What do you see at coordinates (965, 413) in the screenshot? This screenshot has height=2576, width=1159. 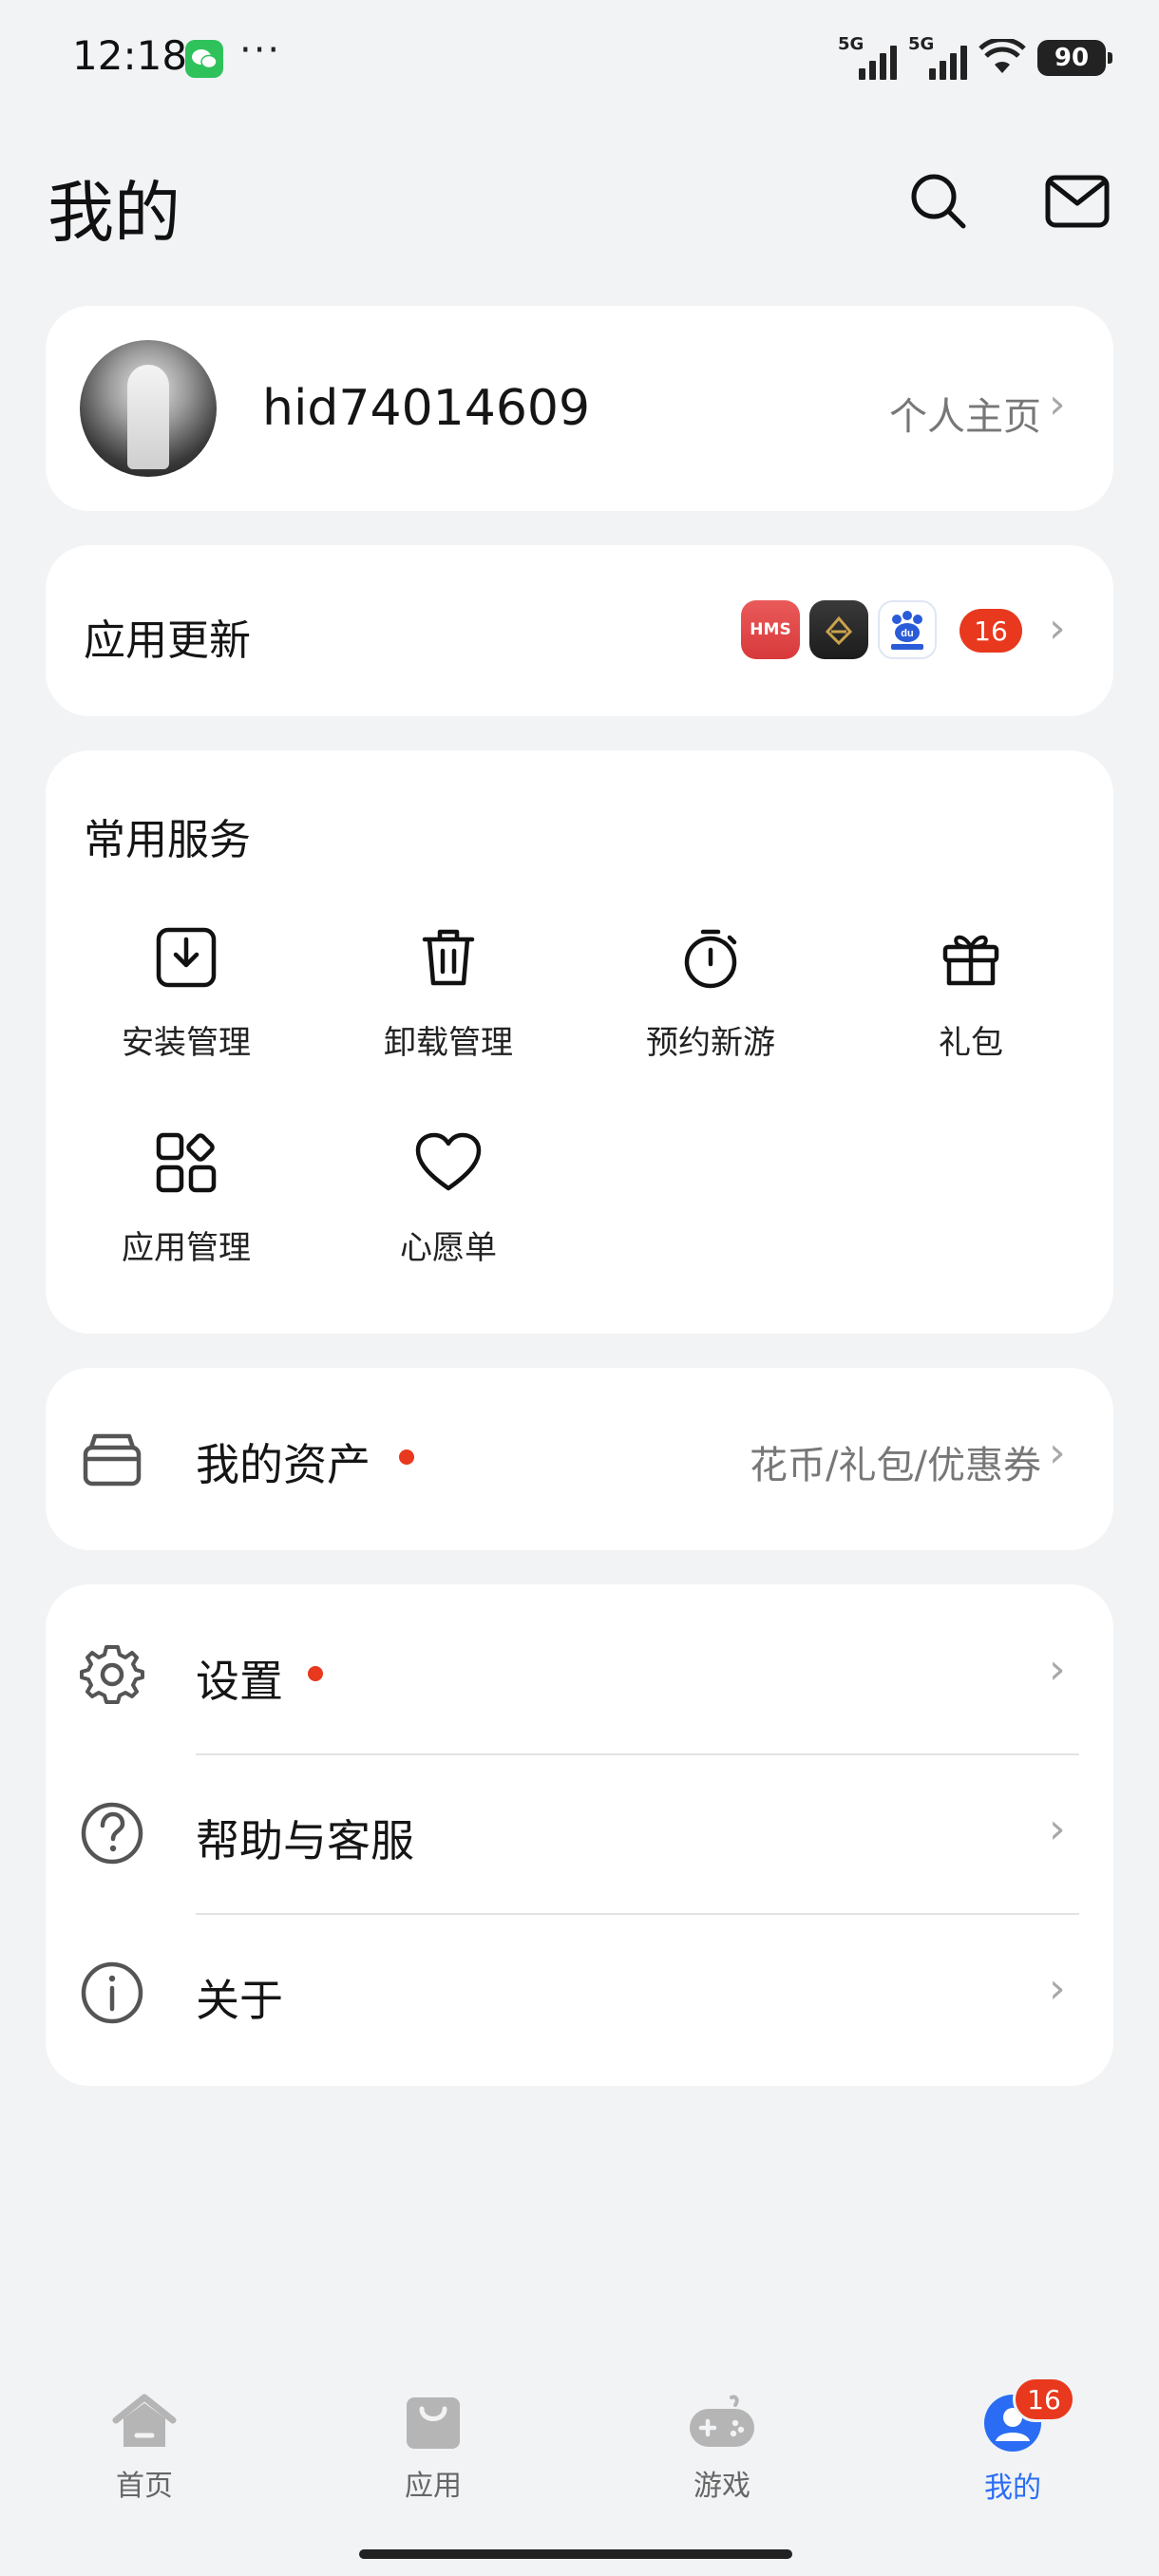 I see `profile-homepage-link: 个人主页` at bounding box center [965, 413].